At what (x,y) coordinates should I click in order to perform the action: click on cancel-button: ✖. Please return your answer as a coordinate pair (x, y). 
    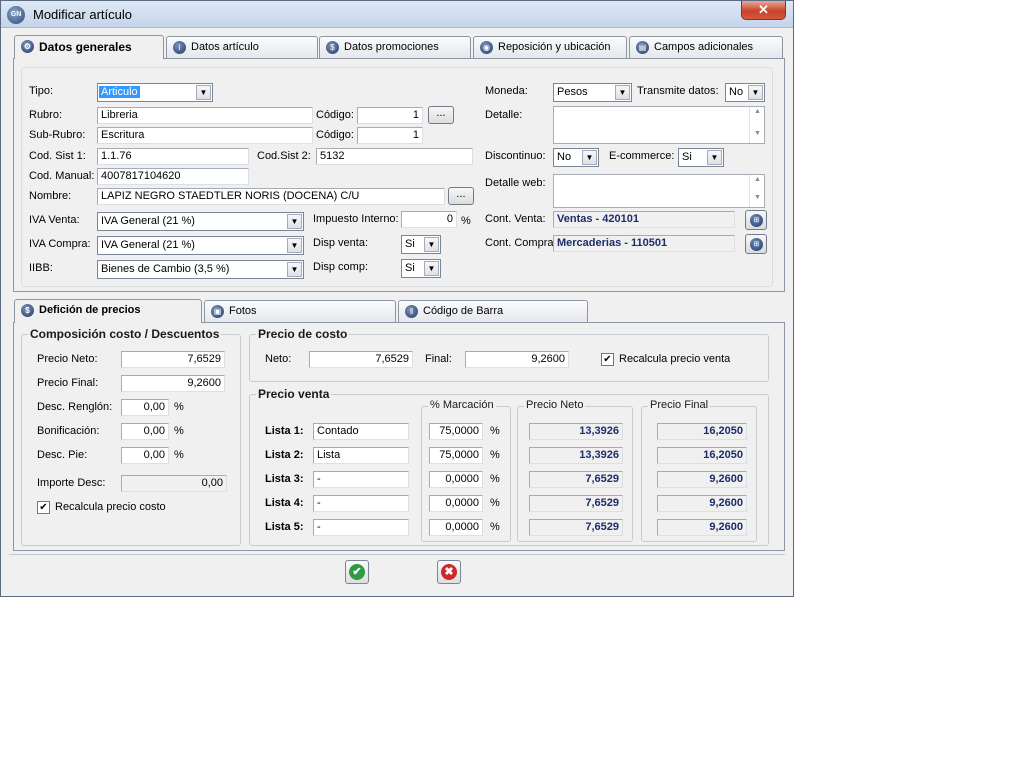
    Looking at the image, I should click on (449, 572).